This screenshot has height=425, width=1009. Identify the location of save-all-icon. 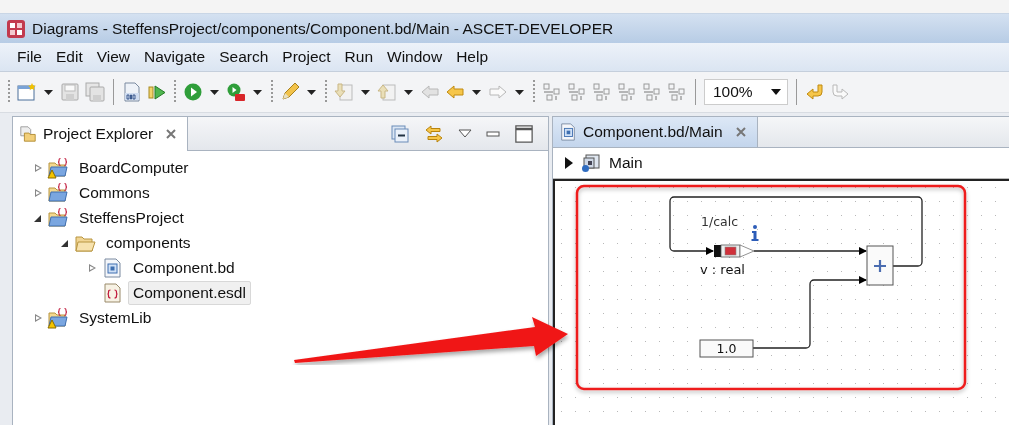
(95, 92).